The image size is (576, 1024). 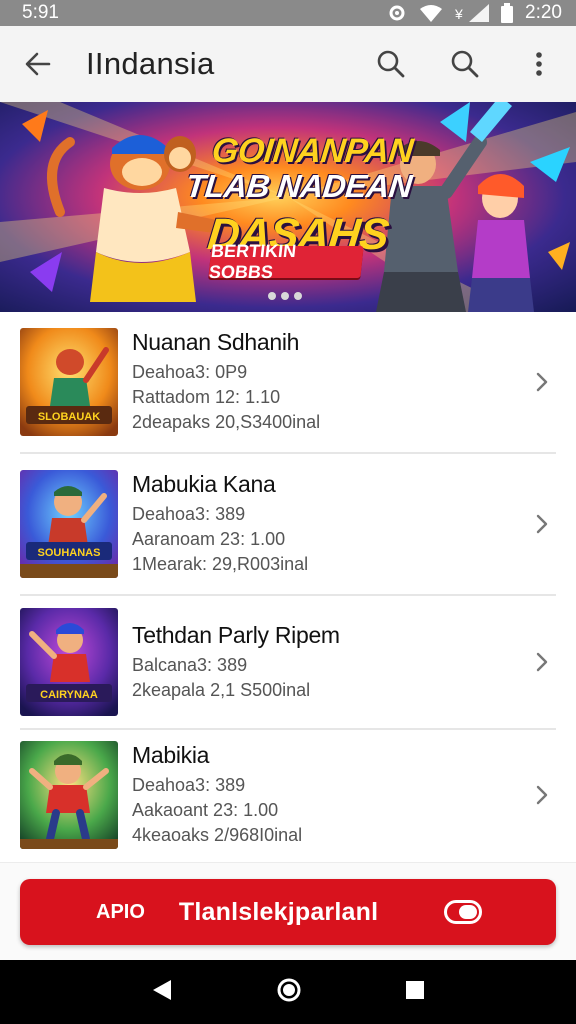 I want to click on cta-left-group: APIO, so click(x=120, y=912).